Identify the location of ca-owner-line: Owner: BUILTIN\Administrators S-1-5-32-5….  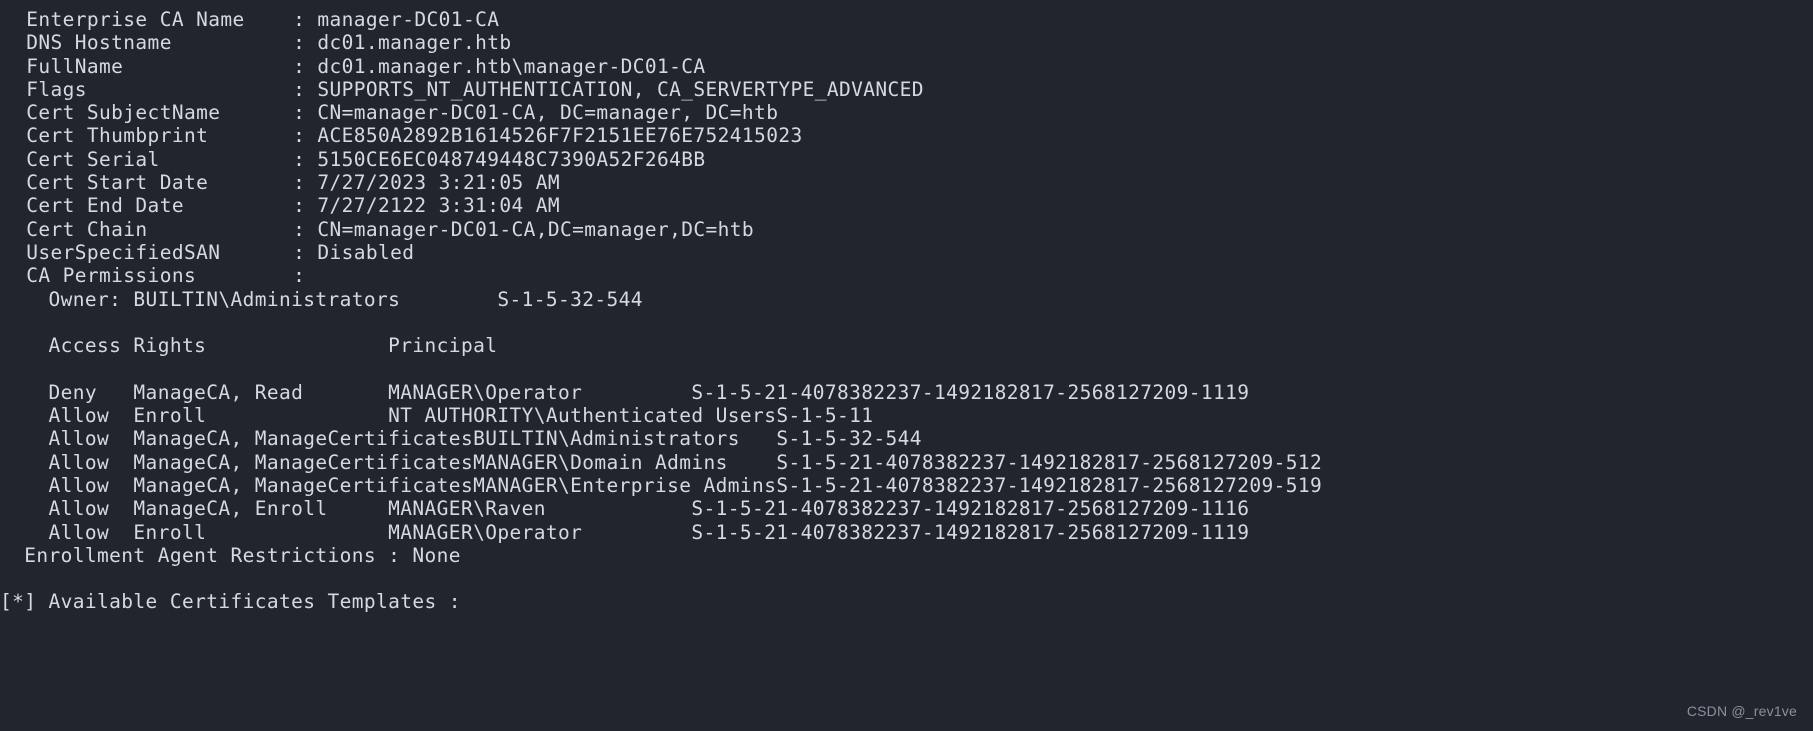
(321, 299).